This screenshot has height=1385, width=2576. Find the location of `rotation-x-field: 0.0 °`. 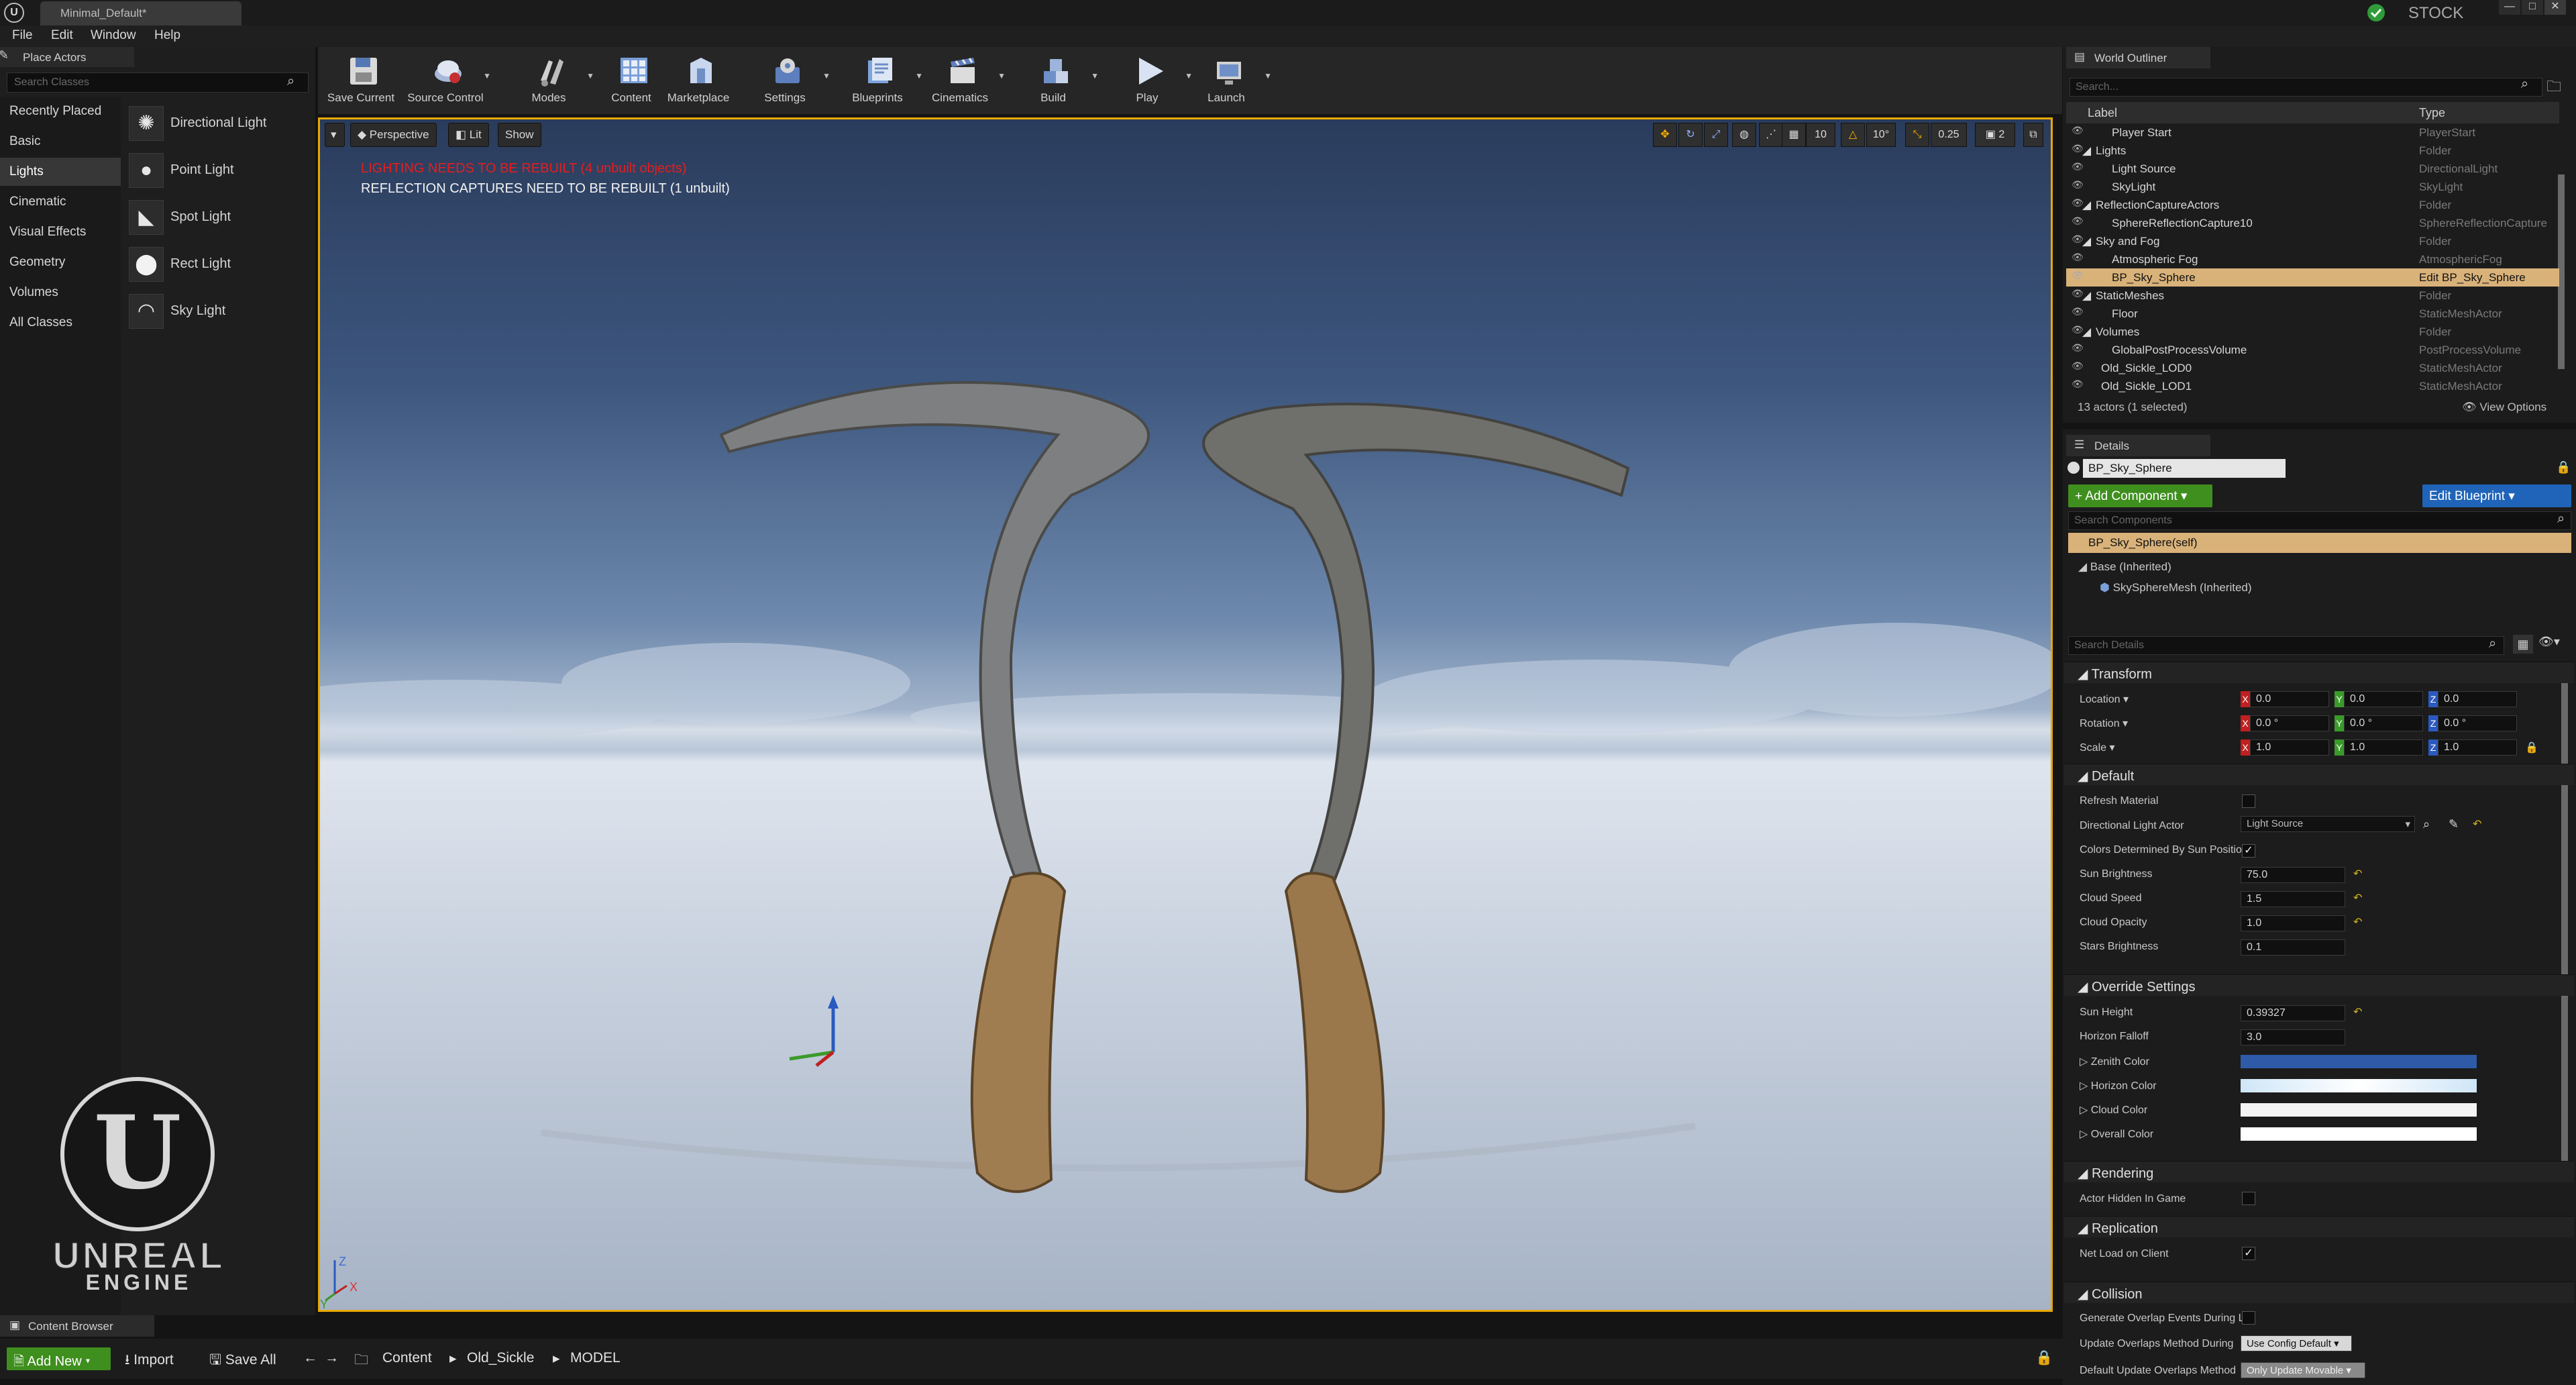

rotation-x-field: 0.0 ° is located at coordinates (2289, 723).